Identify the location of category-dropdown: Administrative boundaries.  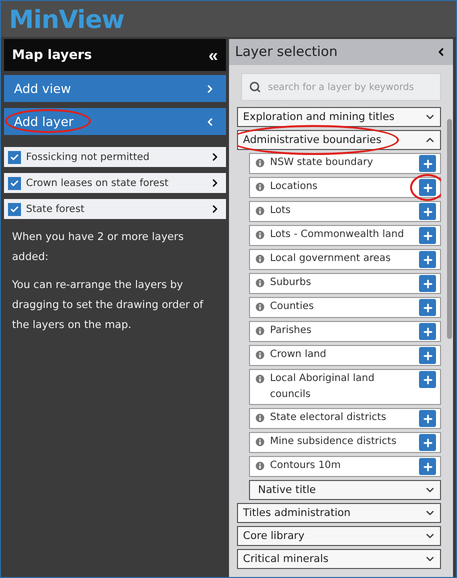
(339, 140).